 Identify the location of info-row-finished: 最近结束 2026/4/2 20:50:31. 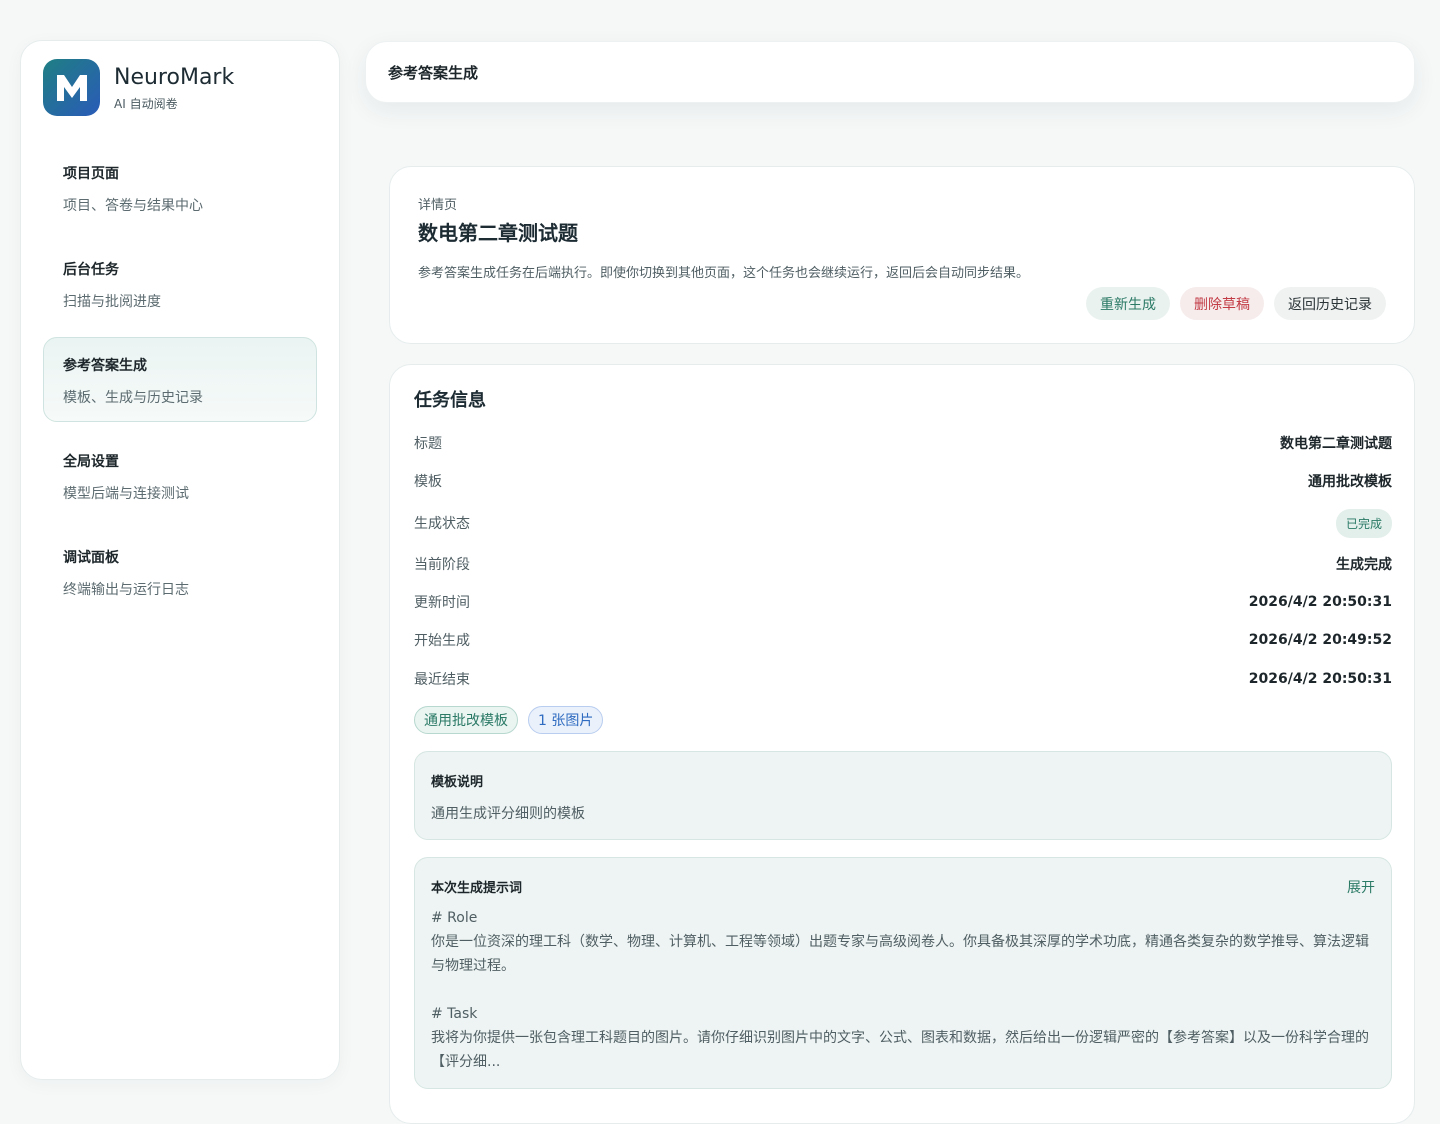
(903, 679).